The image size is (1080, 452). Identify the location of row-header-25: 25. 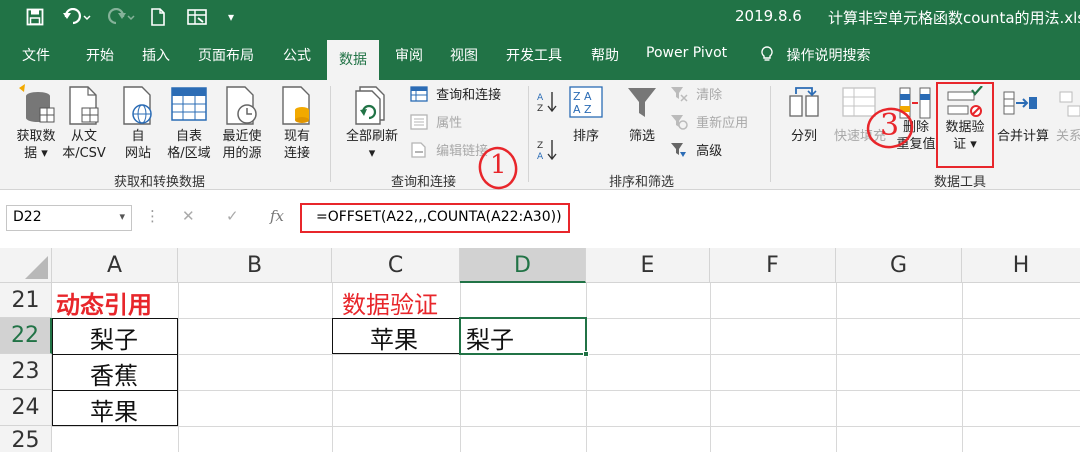
(26, 439).